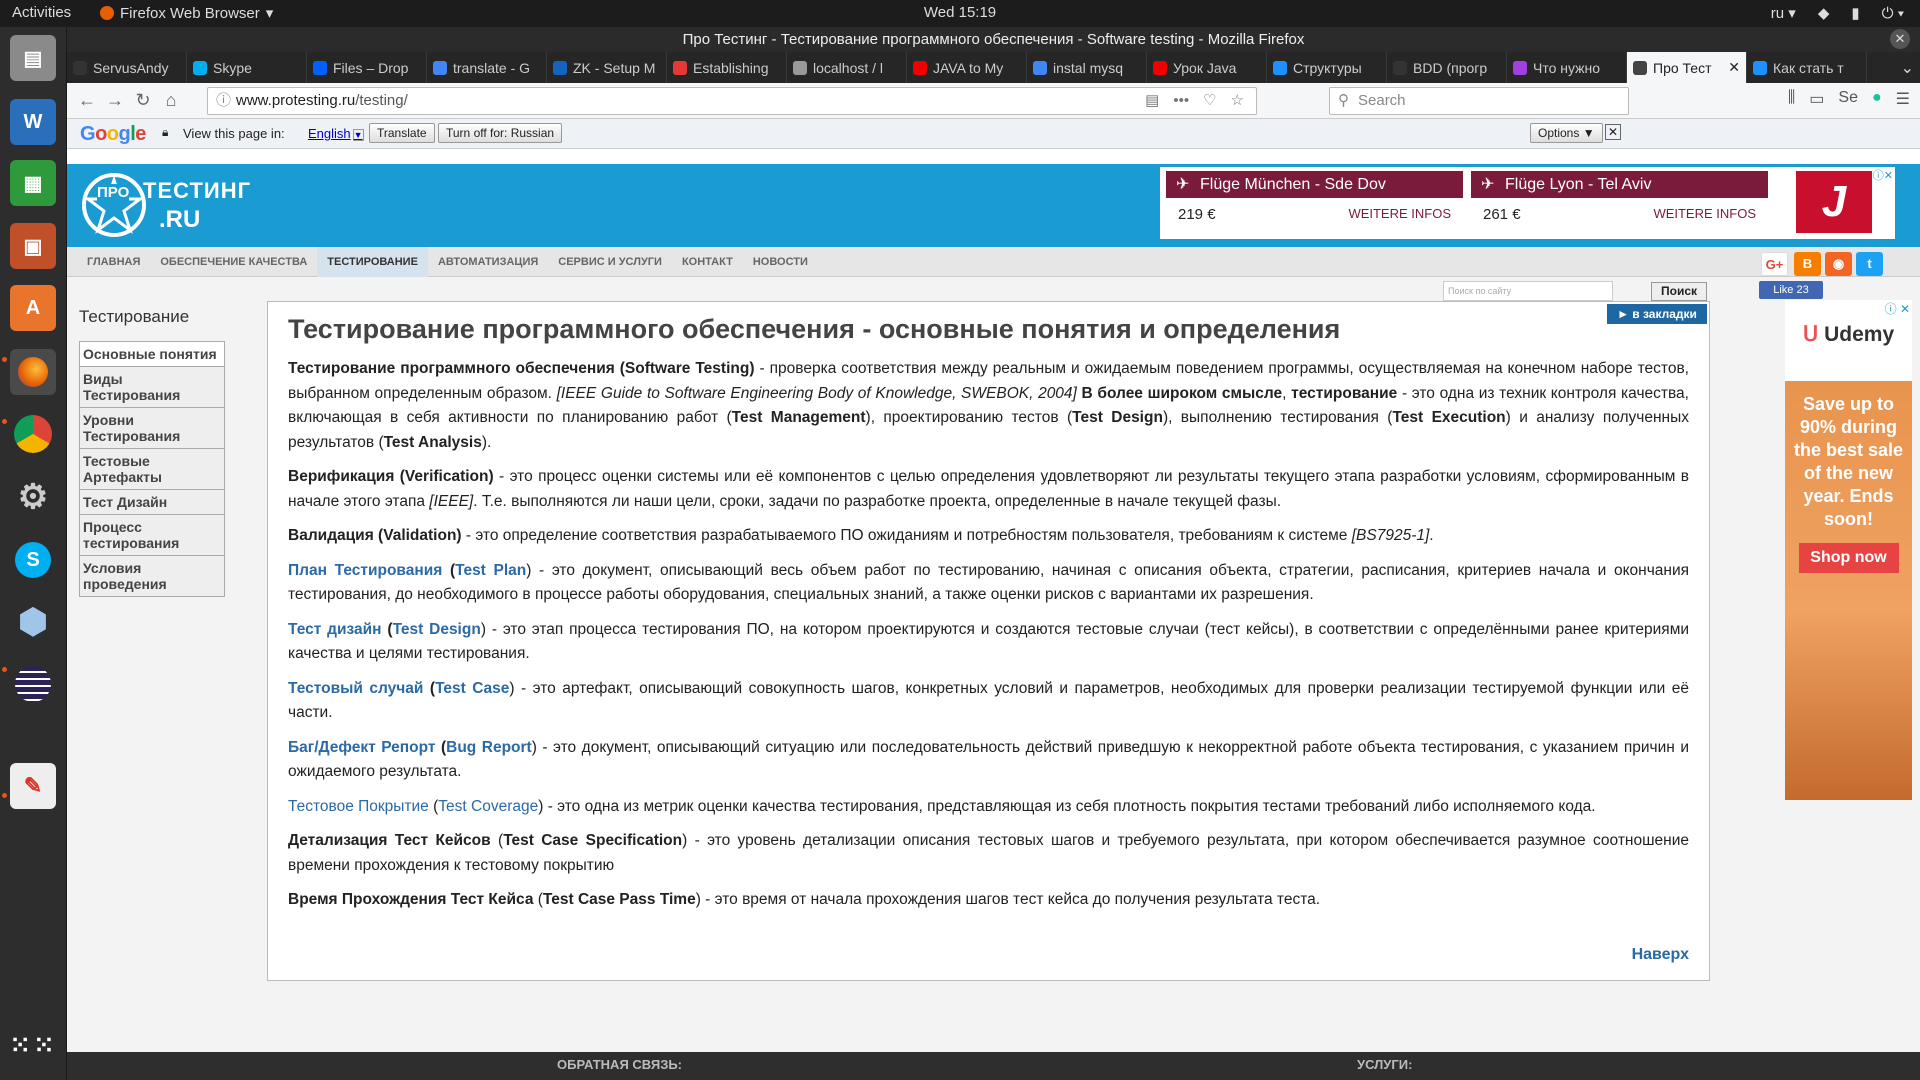  What do you see at coordinates (1855, 13) in the screenshot?
I see `battery-icon: ▮` at bounding box center [1855, 13].